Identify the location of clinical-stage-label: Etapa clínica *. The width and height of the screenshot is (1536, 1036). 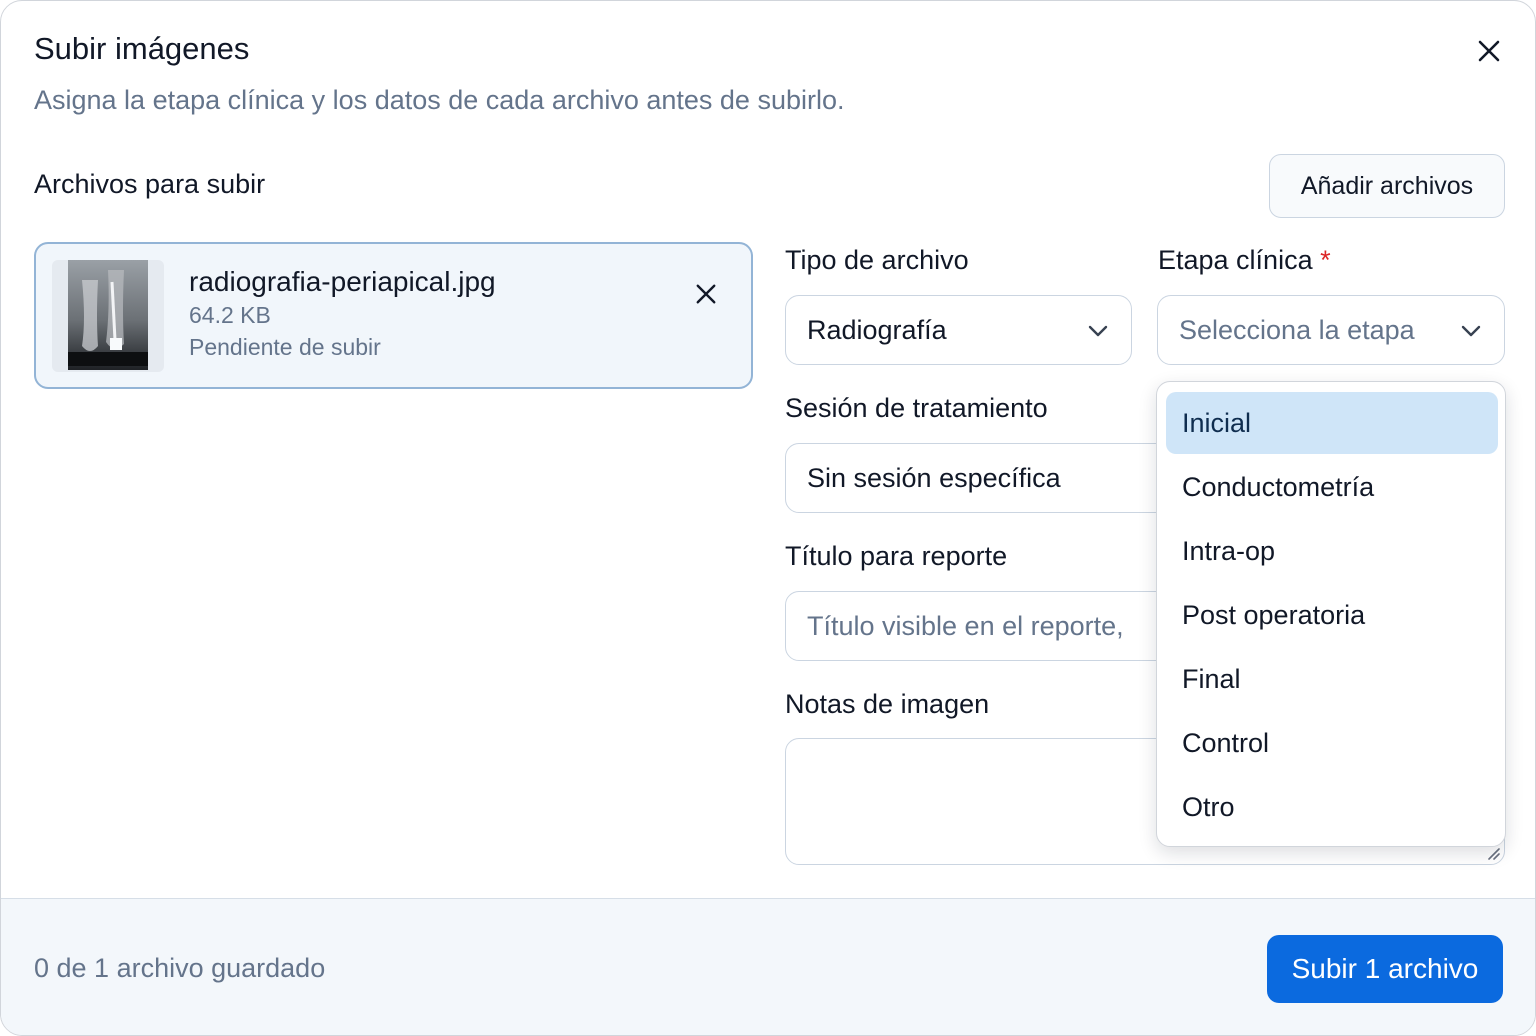
(1244, 260).